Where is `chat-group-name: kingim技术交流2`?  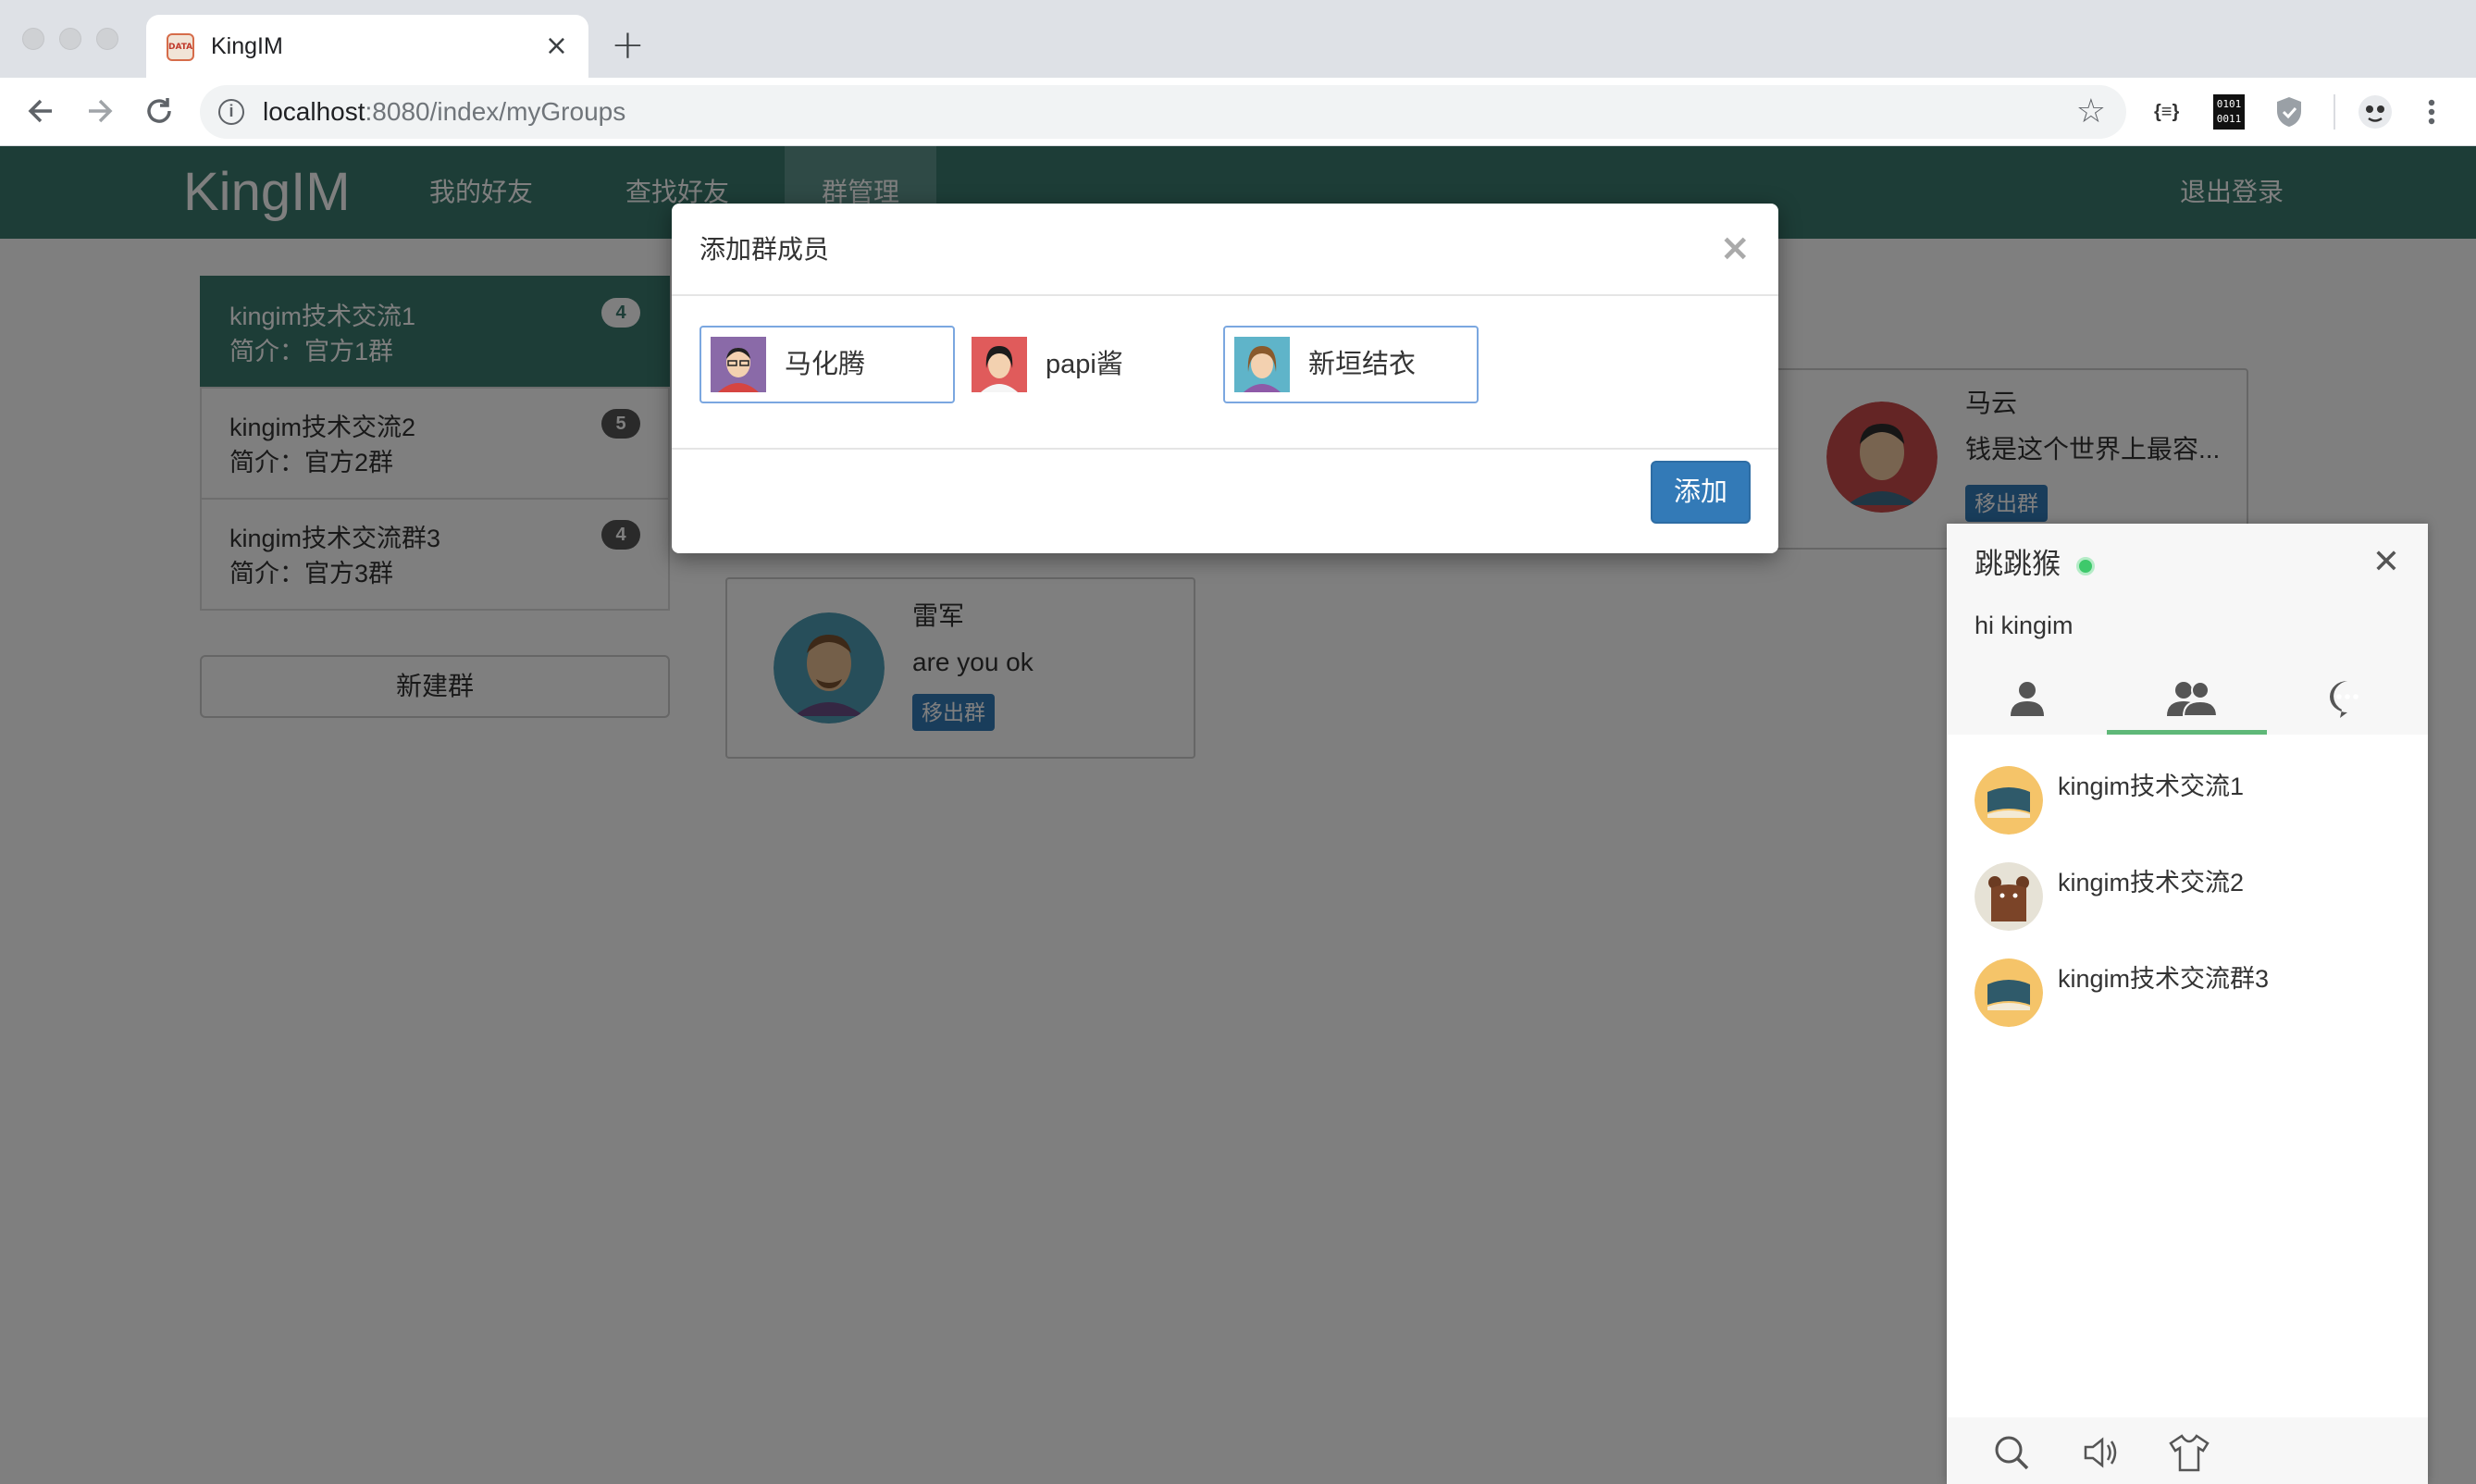 chat-group-name: kingim技术交流2 is located at coordinates (2151, 883).